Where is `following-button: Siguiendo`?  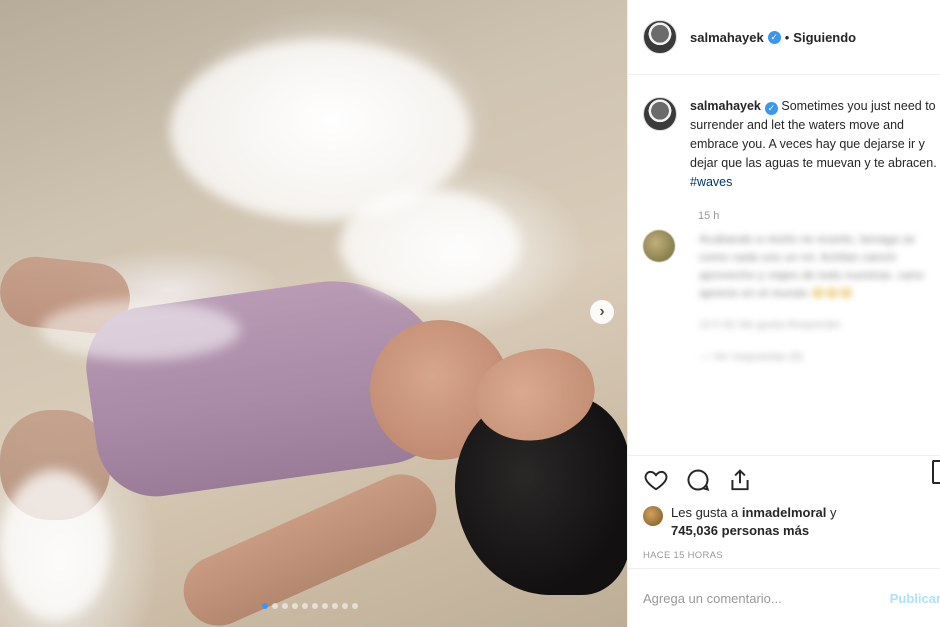 following-button: Siguiendo is located at coordinates (824, 37).